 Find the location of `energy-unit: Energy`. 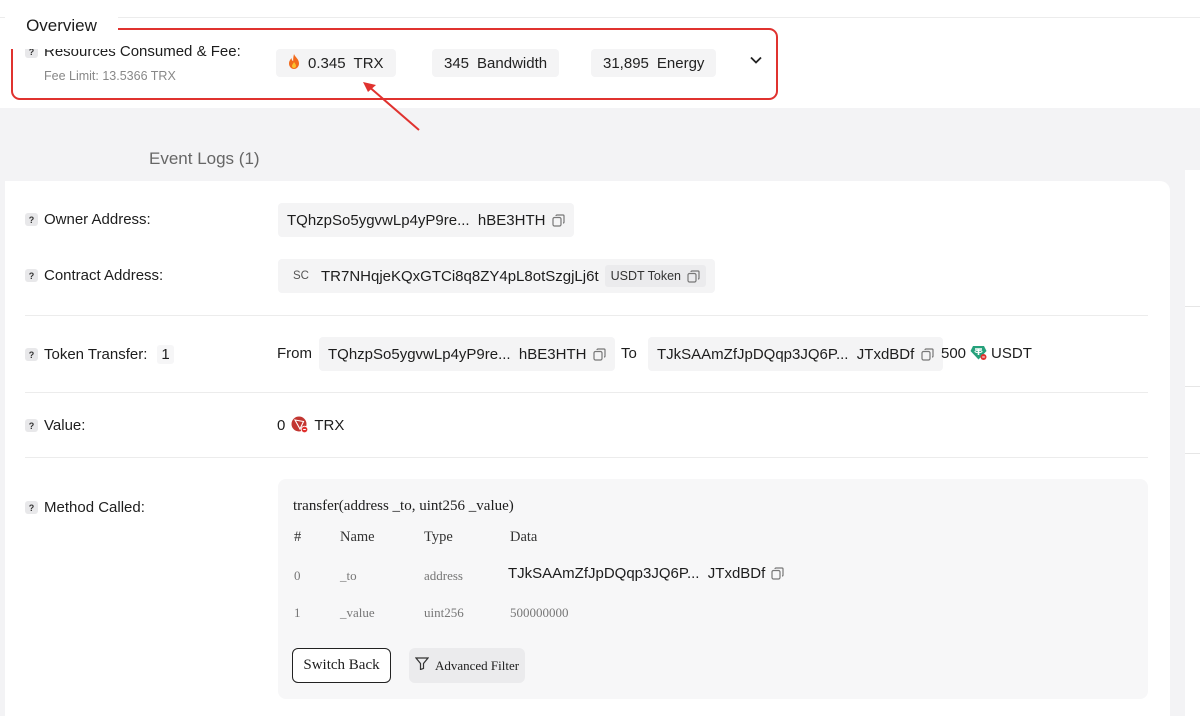

energy-unit: Energy is located at coordinates (680, 63).